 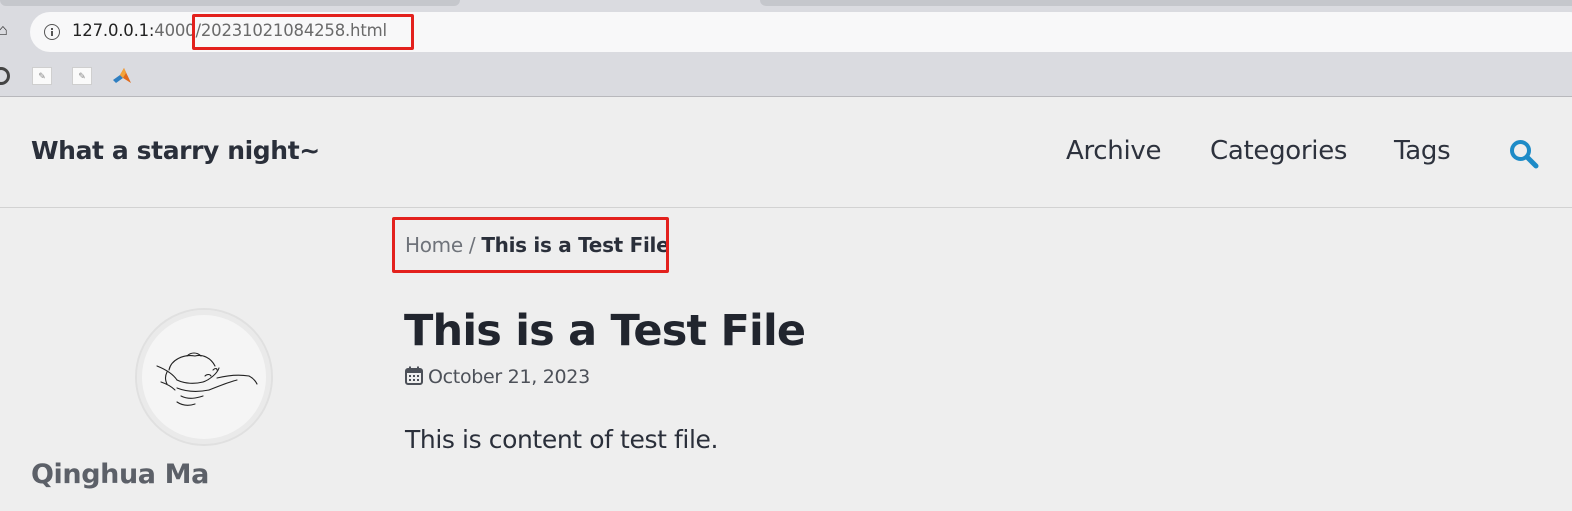 What do you see at coordinates (1278, 151) in the screenshot?
I see `nav-categories: Categories` at bounding box center [1278, 151].